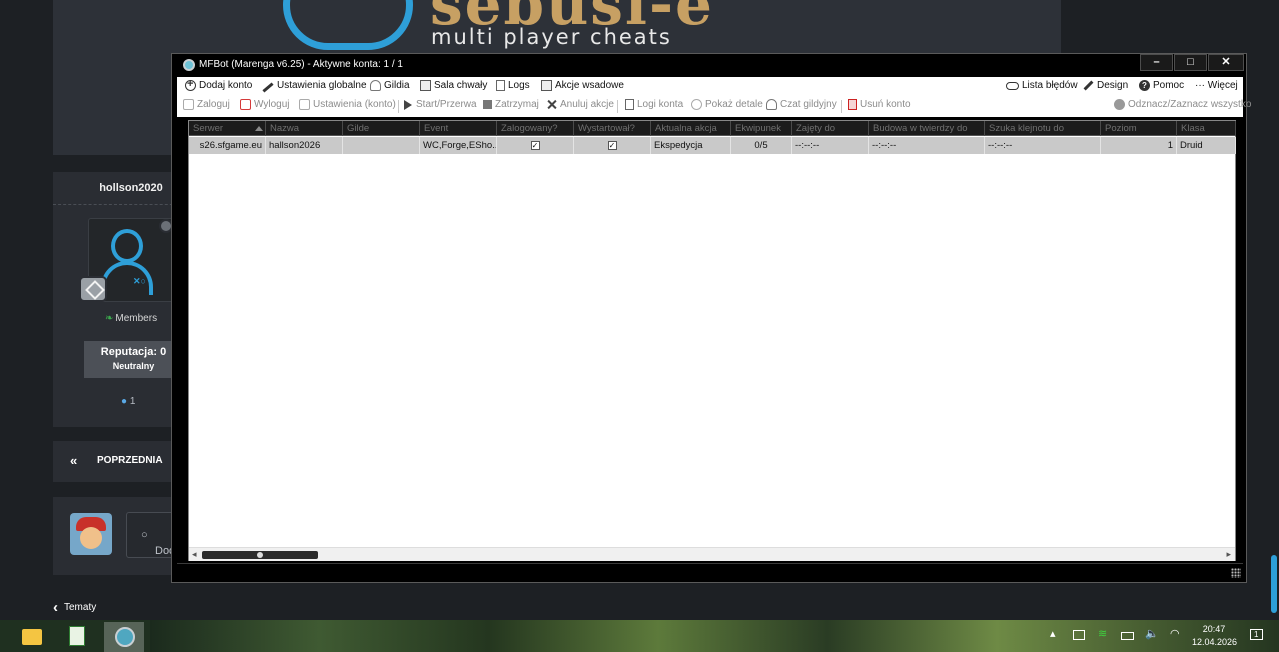  I want to click on banner-subtitle: multi player cheats, so click(551, 37).